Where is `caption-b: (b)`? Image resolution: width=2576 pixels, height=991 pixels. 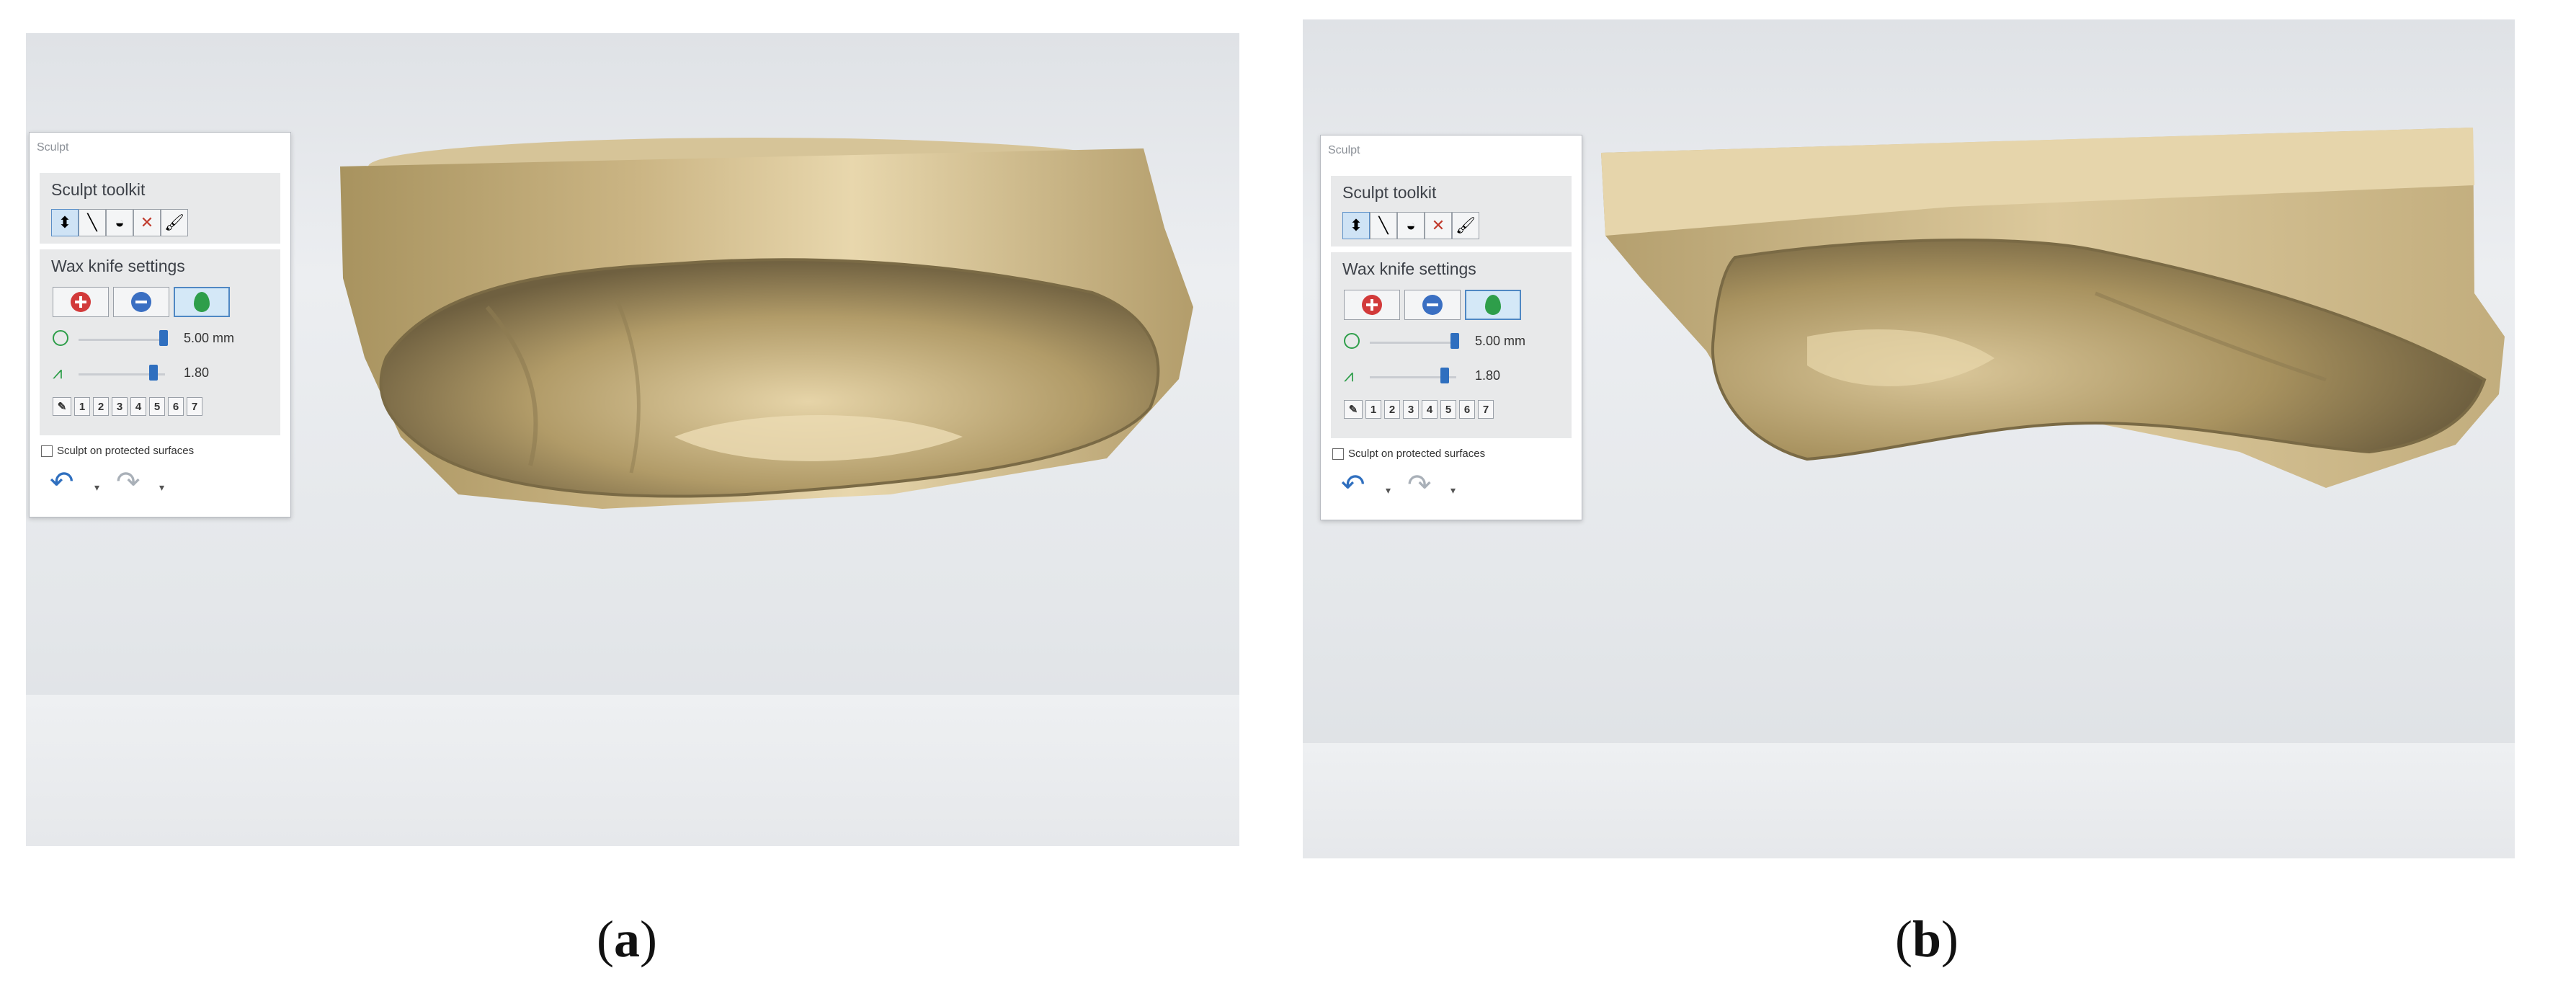
caption-b: (b) is located at coordinates (1927, 939).